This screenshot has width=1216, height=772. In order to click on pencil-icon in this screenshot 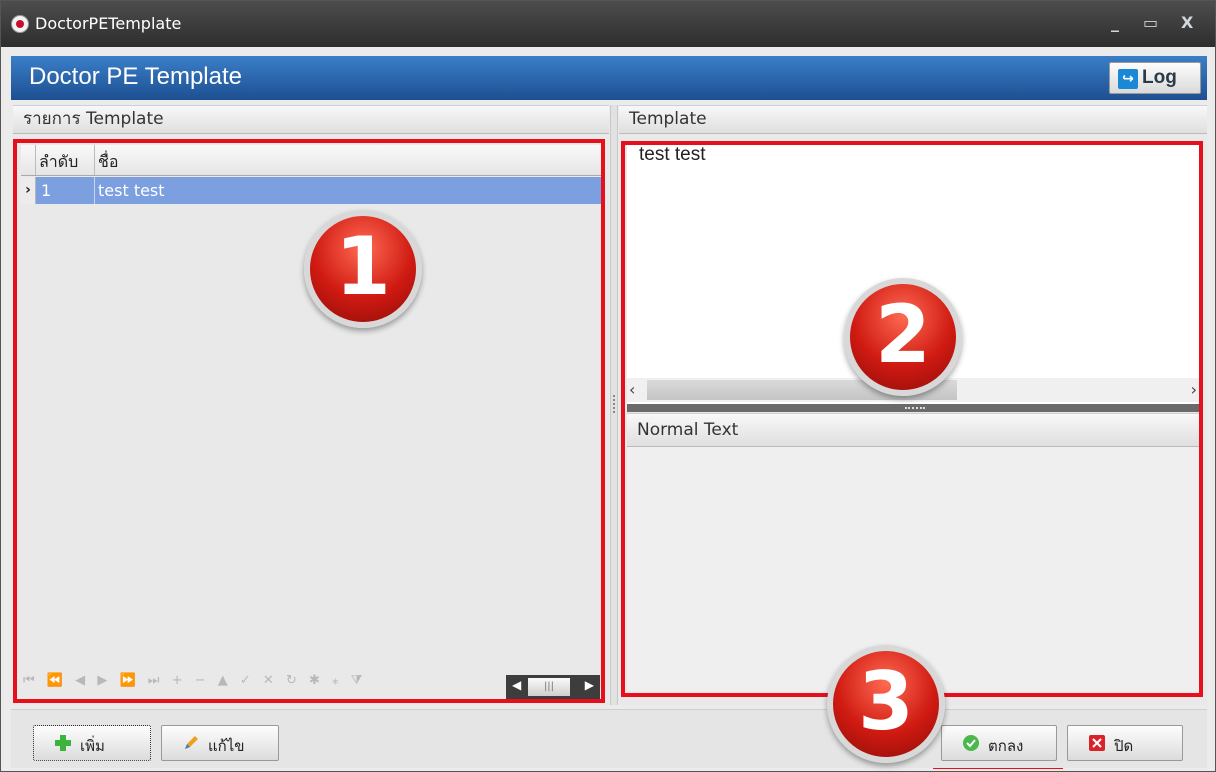, I will do `click(191, 742)`.